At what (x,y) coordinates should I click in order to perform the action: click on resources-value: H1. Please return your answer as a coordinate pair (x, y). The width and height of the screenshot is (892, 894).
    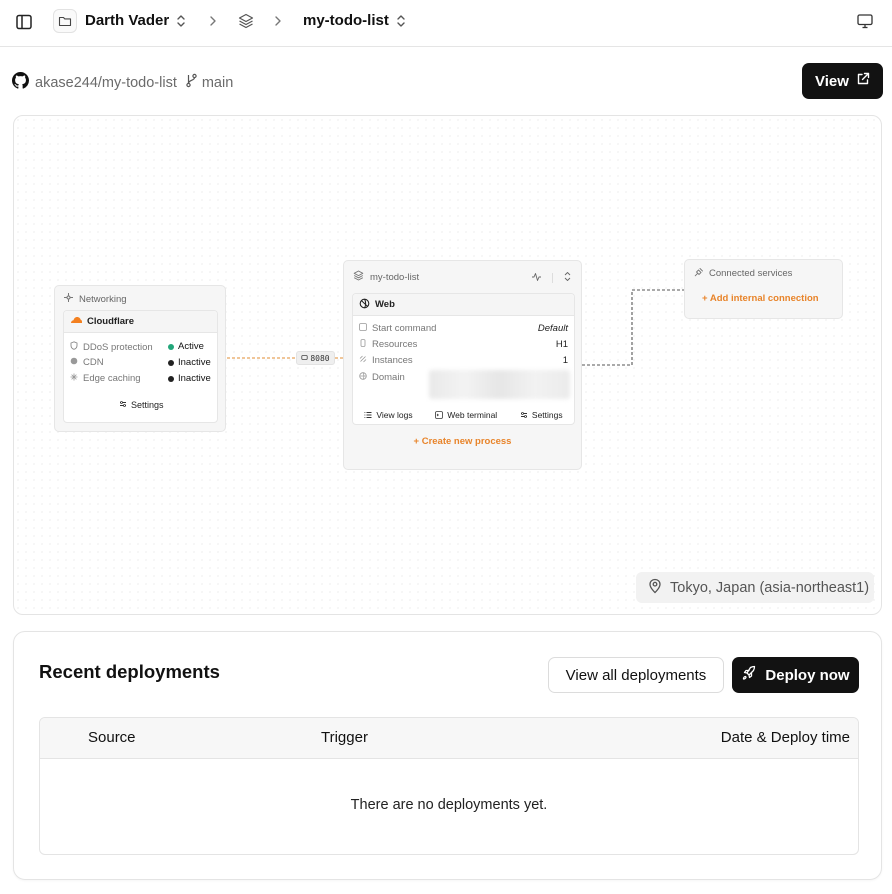
    Looking at the image, I should click on (561, 344).